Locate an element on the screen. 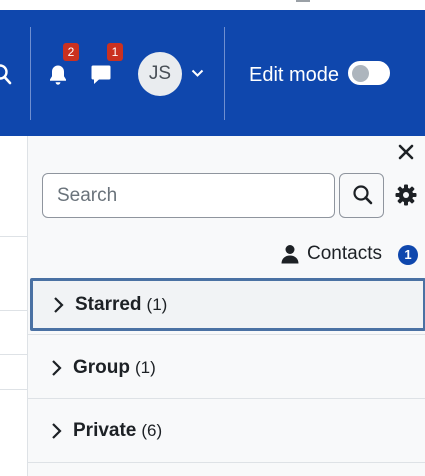 This screenshot has width=425, height=476. page-content-edge is located at coordinates (13, 306).